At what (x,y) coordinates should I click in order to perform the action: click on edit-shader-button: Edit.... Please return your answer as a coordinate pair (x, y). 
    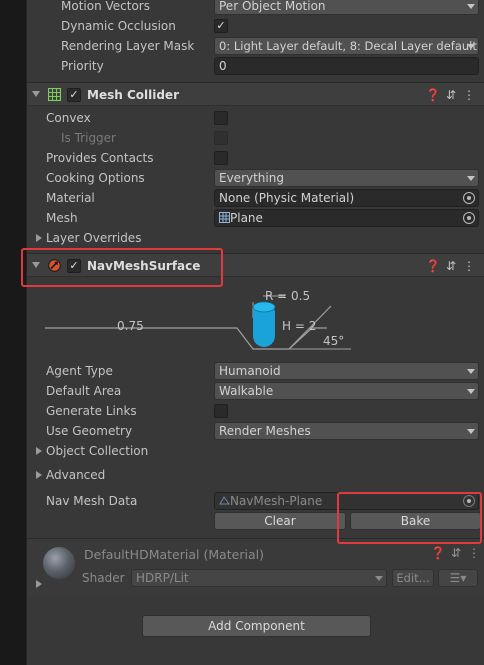
    Looking at the image, I should click on (413, 578).